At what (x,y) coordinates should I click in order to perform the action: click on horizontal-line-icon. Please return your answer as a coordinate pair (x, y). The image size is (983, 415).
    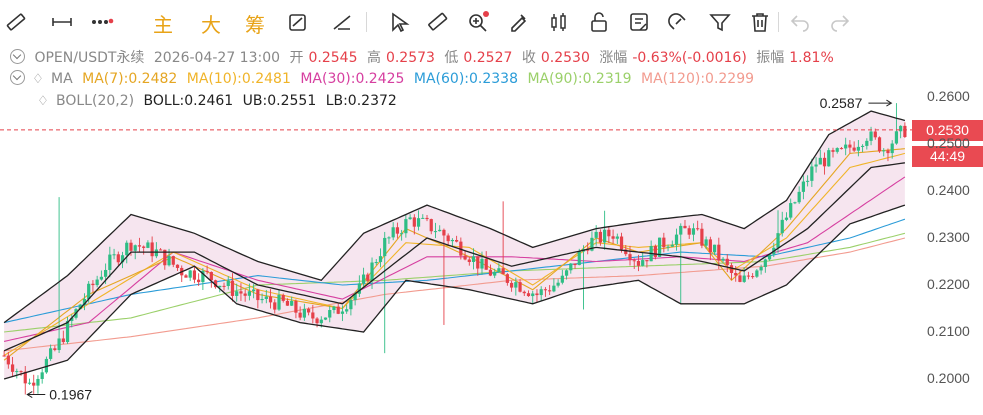
    Looking at the image, I should click on (62, 22).